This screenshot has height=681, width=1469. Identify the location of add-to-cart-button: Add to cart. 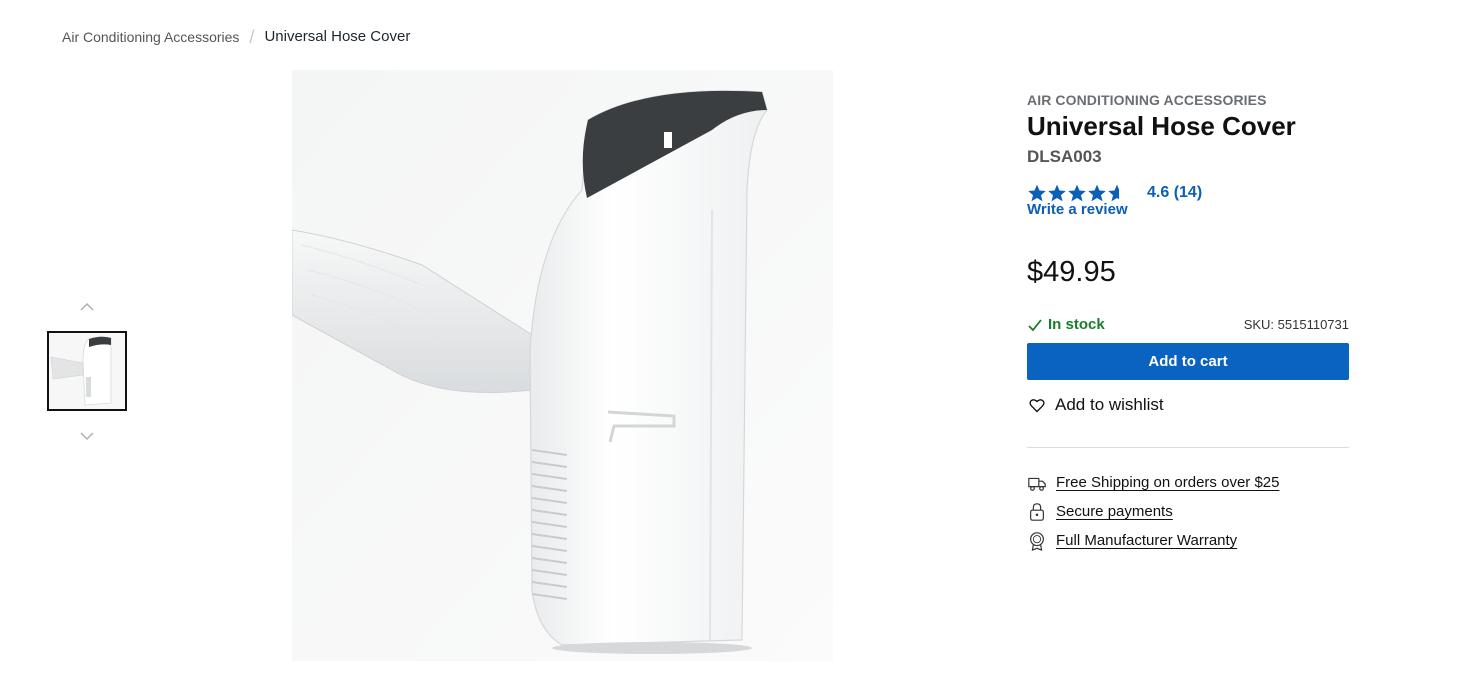
(1188, 361).